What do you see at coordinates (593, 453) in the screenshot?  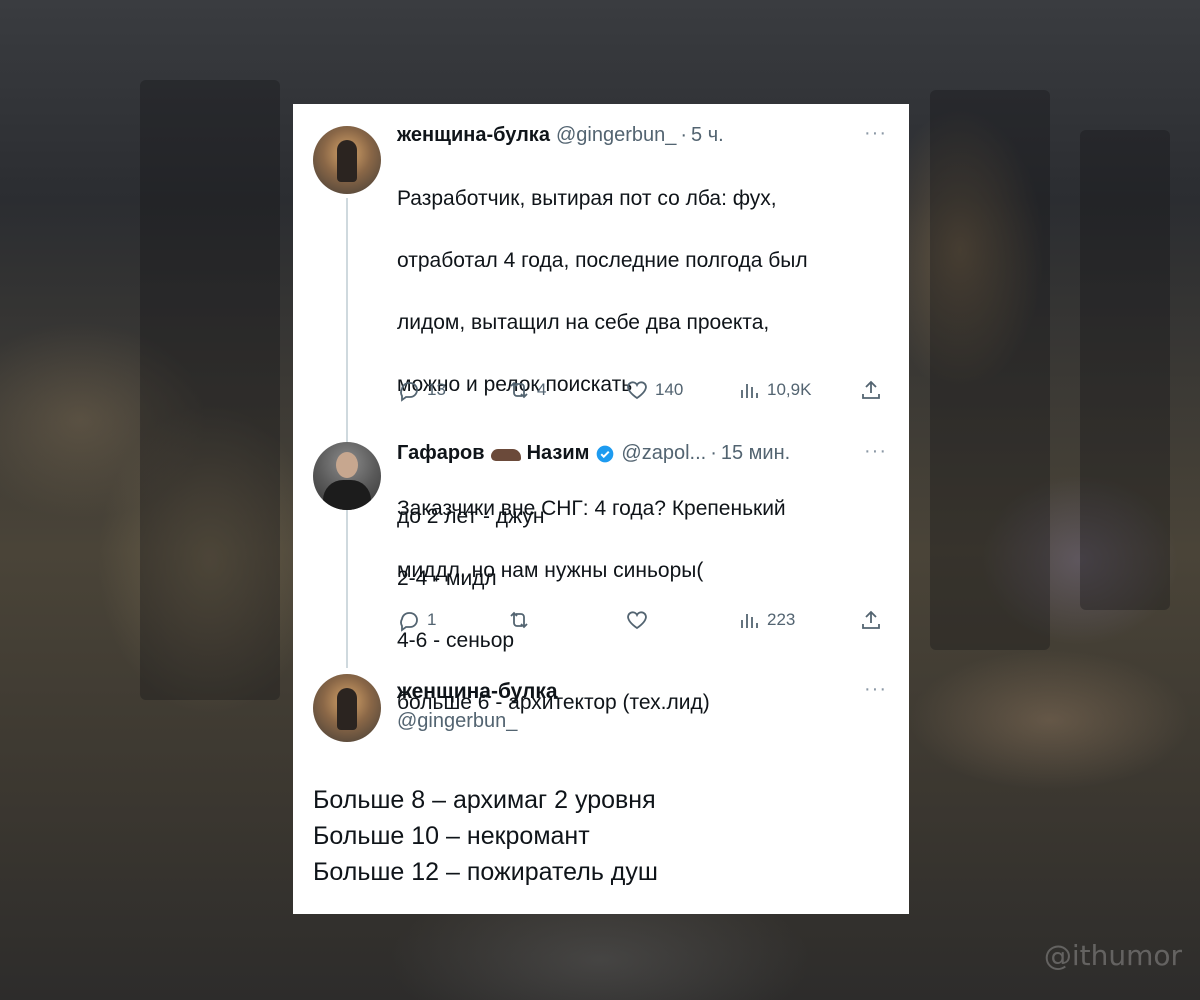 I see `tweet-header: Гафаров Назим @zapol... · 15 мин.` at bounding box center [593, 453].